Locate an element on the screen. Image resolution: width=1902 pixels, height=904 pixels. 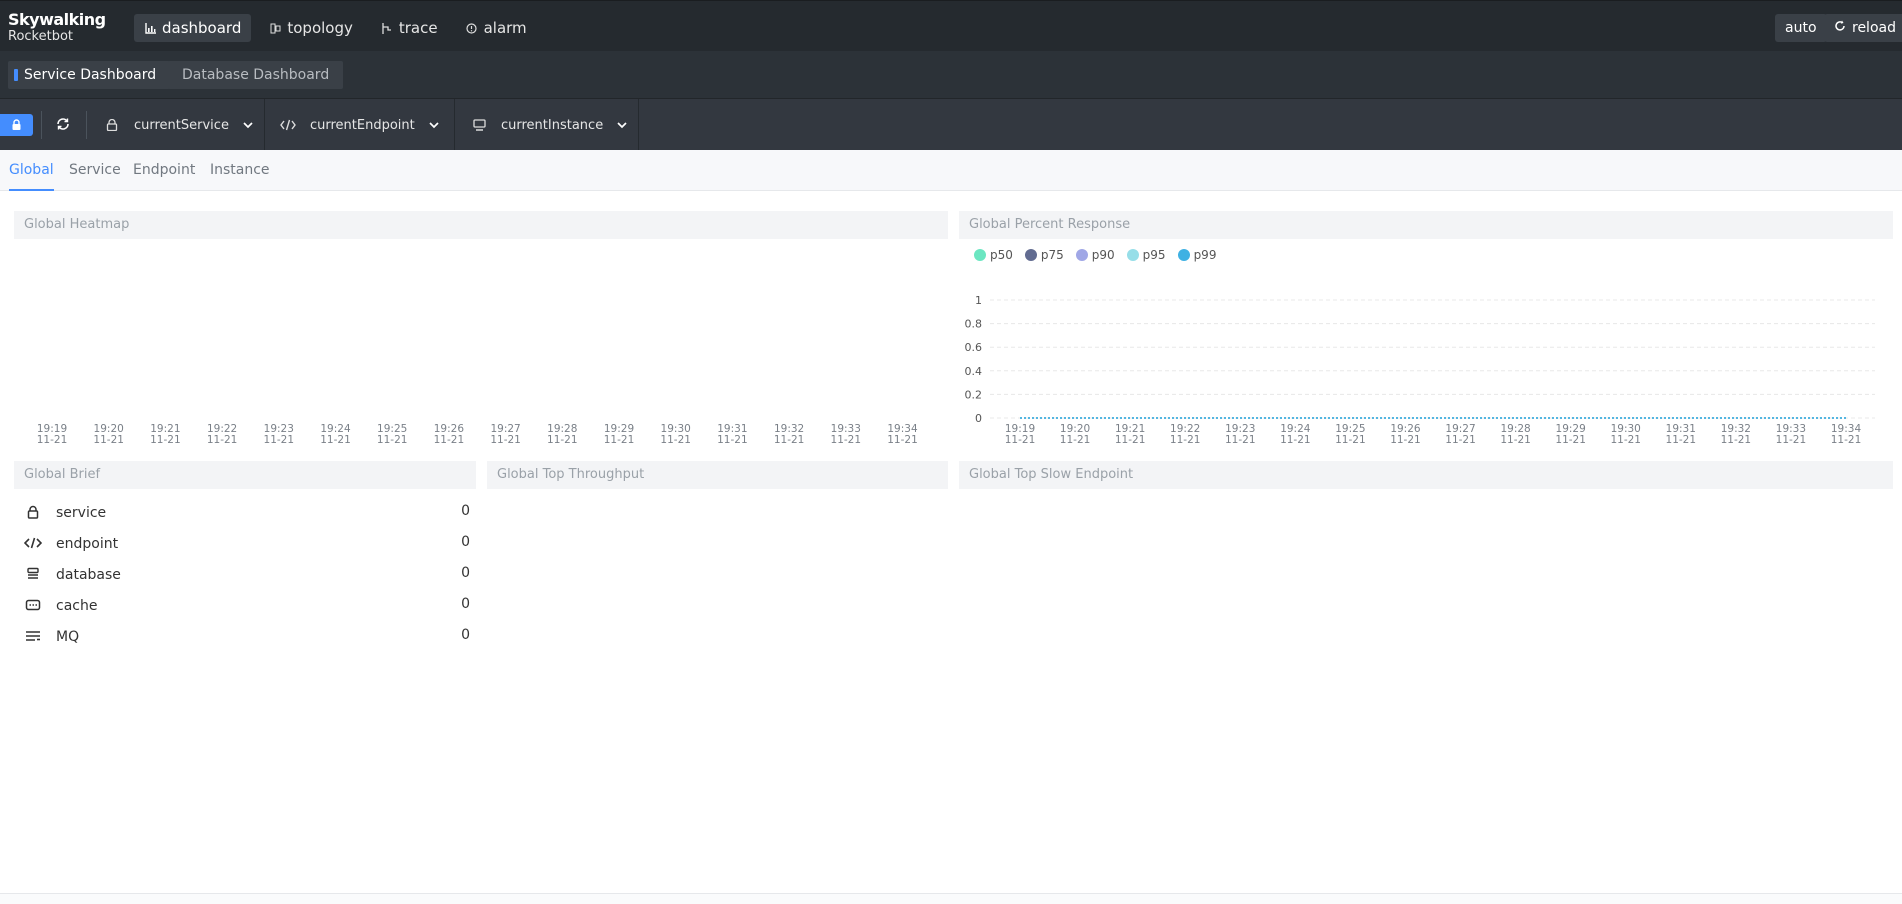
x-tick-label: 19:25 11-21 is located at coordinates (392, 434).